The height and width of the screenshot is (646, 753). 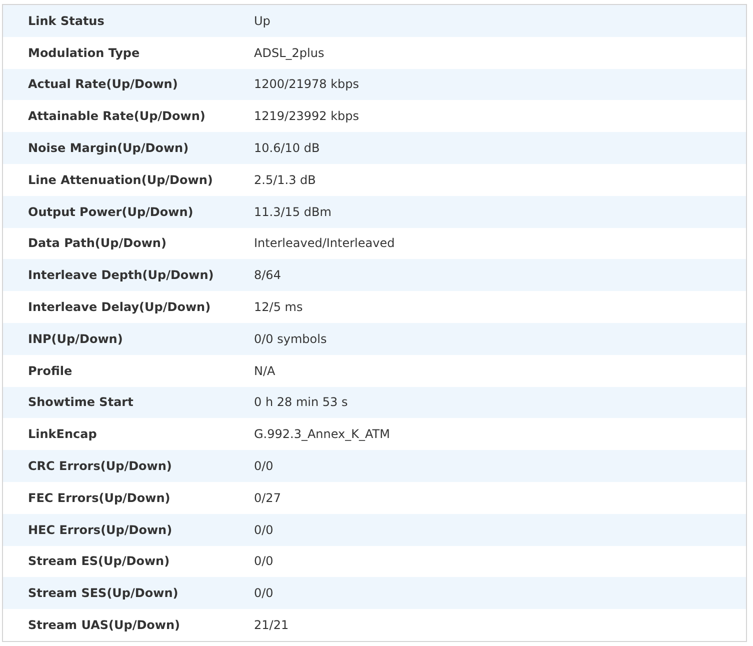 I want to click on row-label: Profile, so click(x=51, y=371).